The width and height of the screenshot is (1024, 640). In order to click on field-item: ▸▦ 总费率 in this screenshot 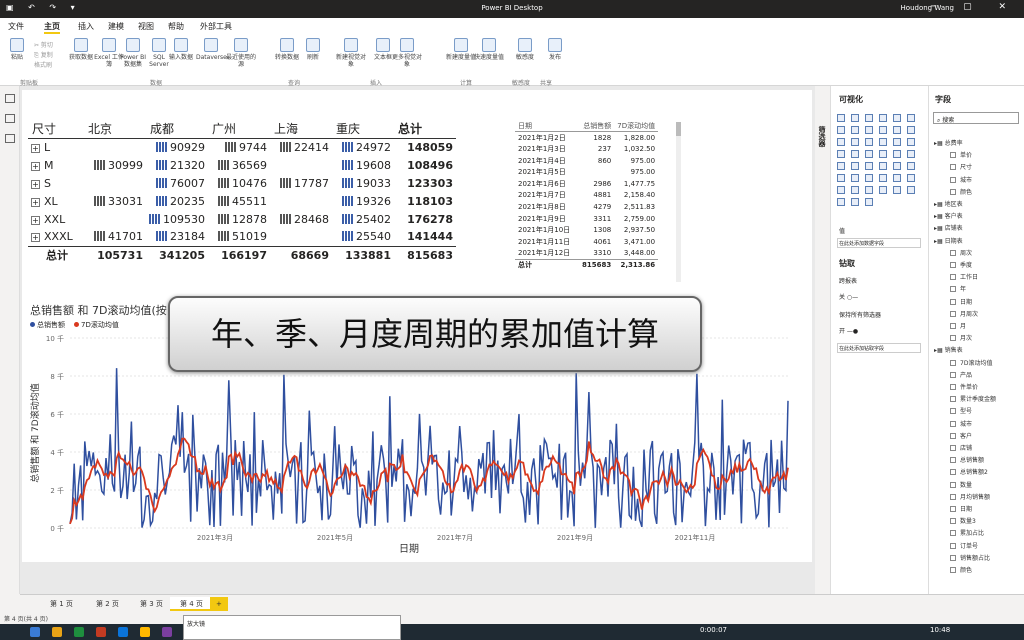, I will do `click(948, 142)`.